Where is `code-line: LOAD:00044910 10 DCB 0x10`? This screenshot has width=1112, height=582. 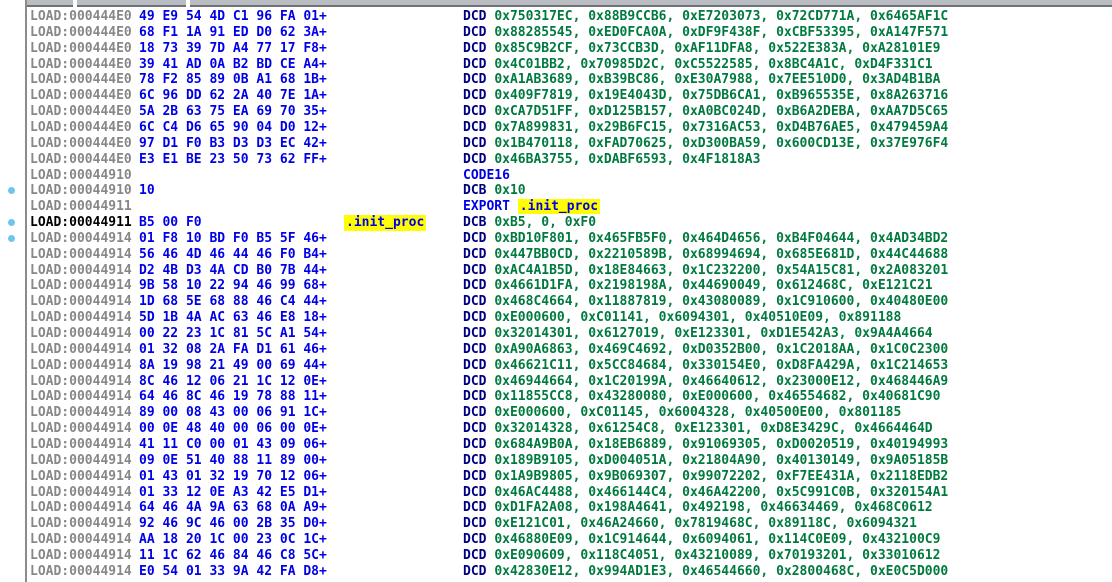 code-line: LOAD:00044910 10 DCB 0x10 is located at coordinates (556, 191).